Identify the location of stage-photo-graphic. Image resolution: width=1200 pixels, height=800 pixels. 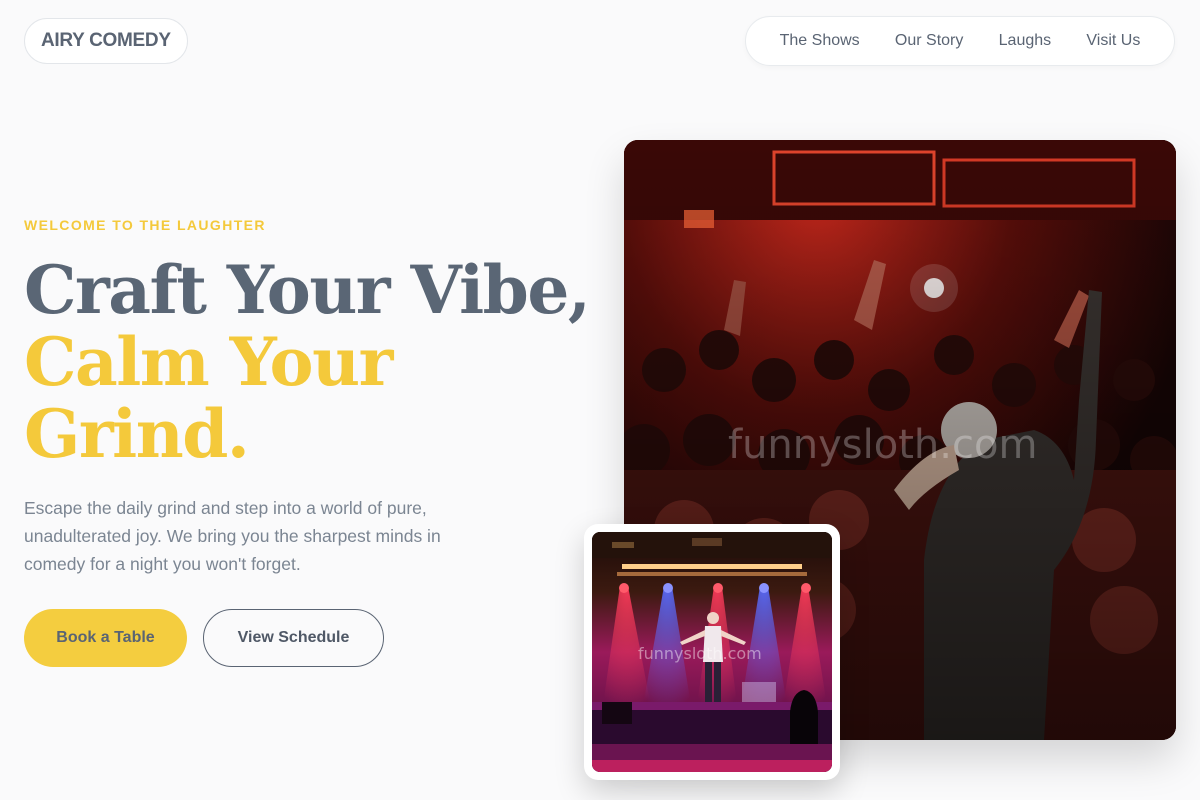
(712, 652).